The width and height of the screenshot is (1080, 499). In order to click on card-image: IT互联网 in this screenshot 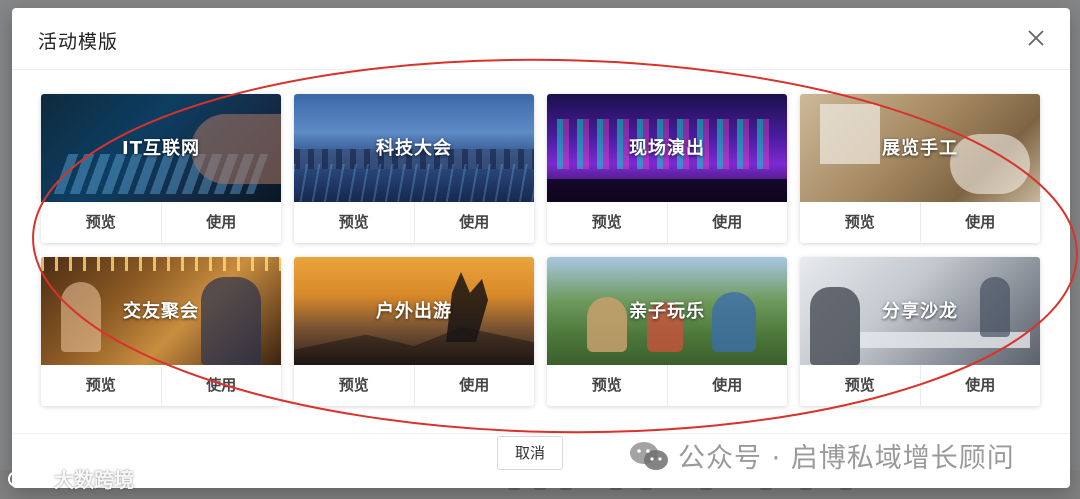, I will do `click(161, 148)`.